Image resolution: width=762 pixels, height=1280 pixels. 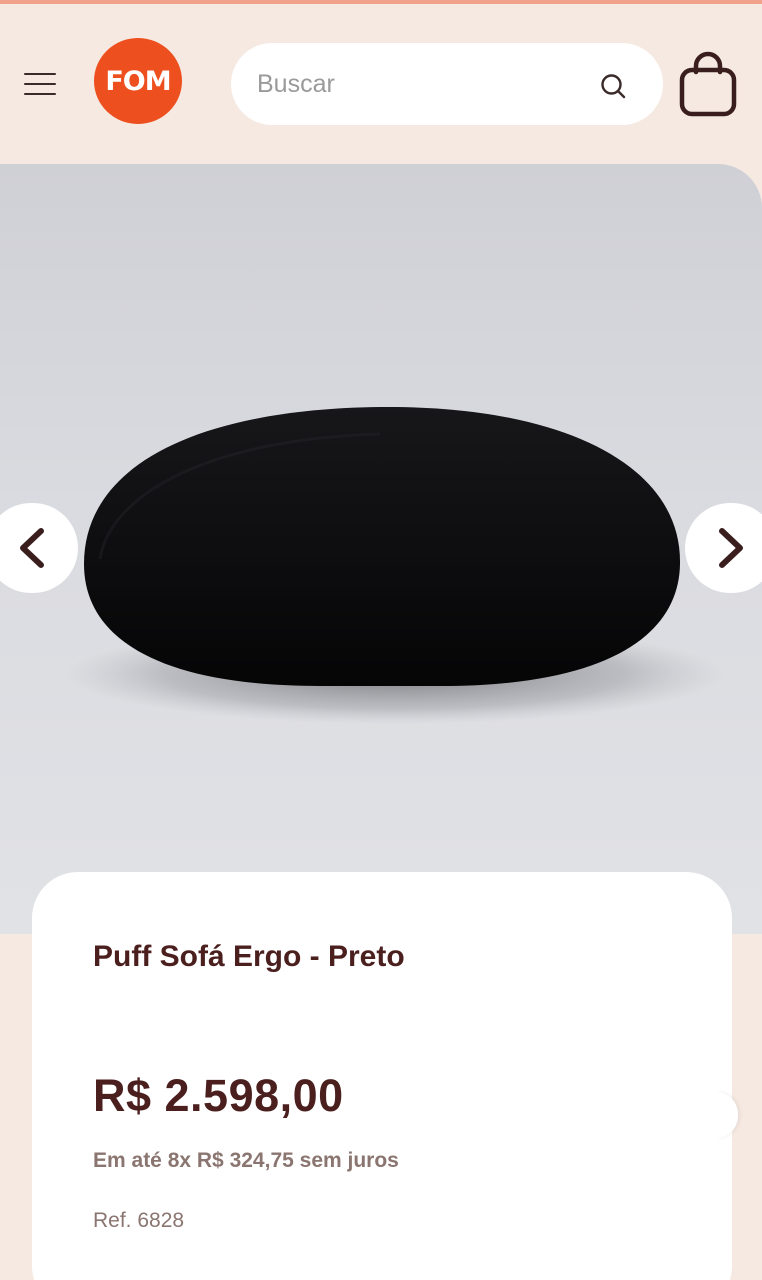 I want to click on search-bar, so click(x=447, y=84).